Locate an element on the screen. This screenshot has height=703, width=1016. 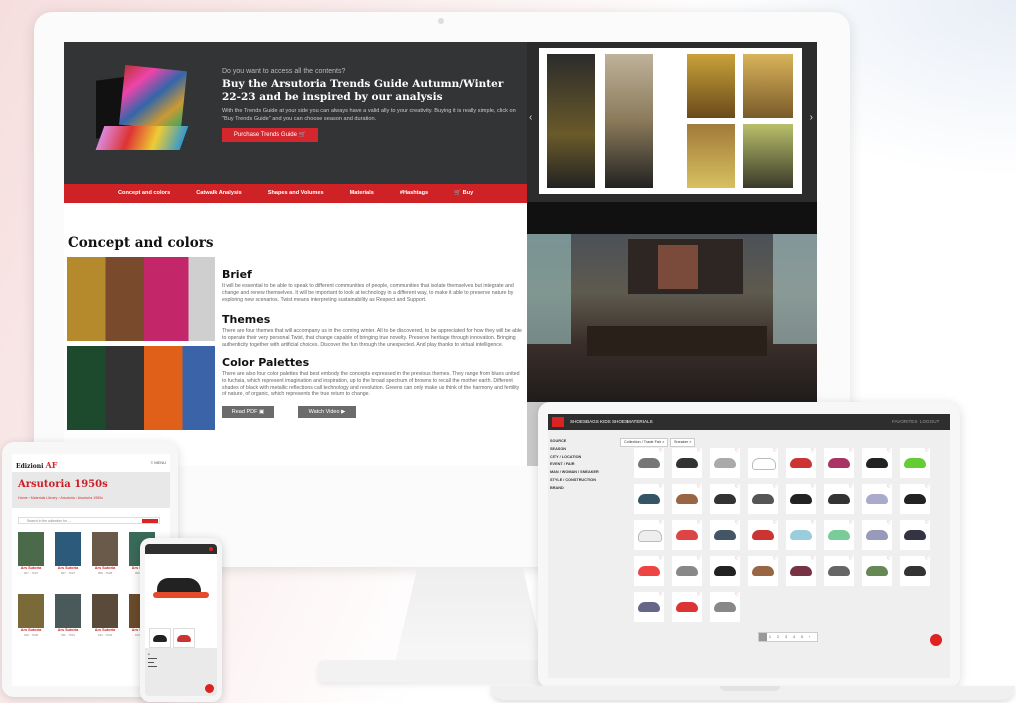
nav-buy: 🛒 Buy is located at coordinates (463, 193).